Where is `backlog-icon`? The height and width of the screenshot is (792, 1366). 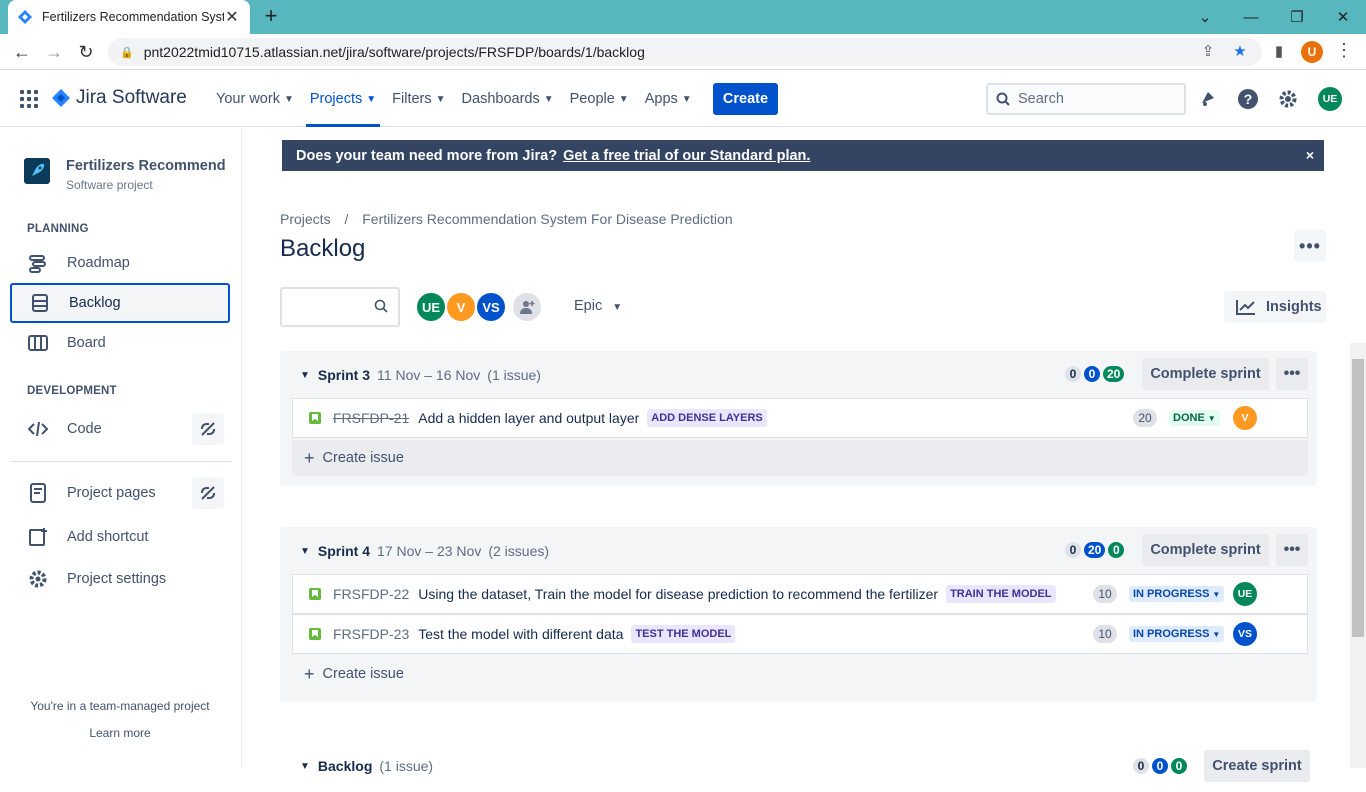 backlog-icon is located at coordinates (40, 303).